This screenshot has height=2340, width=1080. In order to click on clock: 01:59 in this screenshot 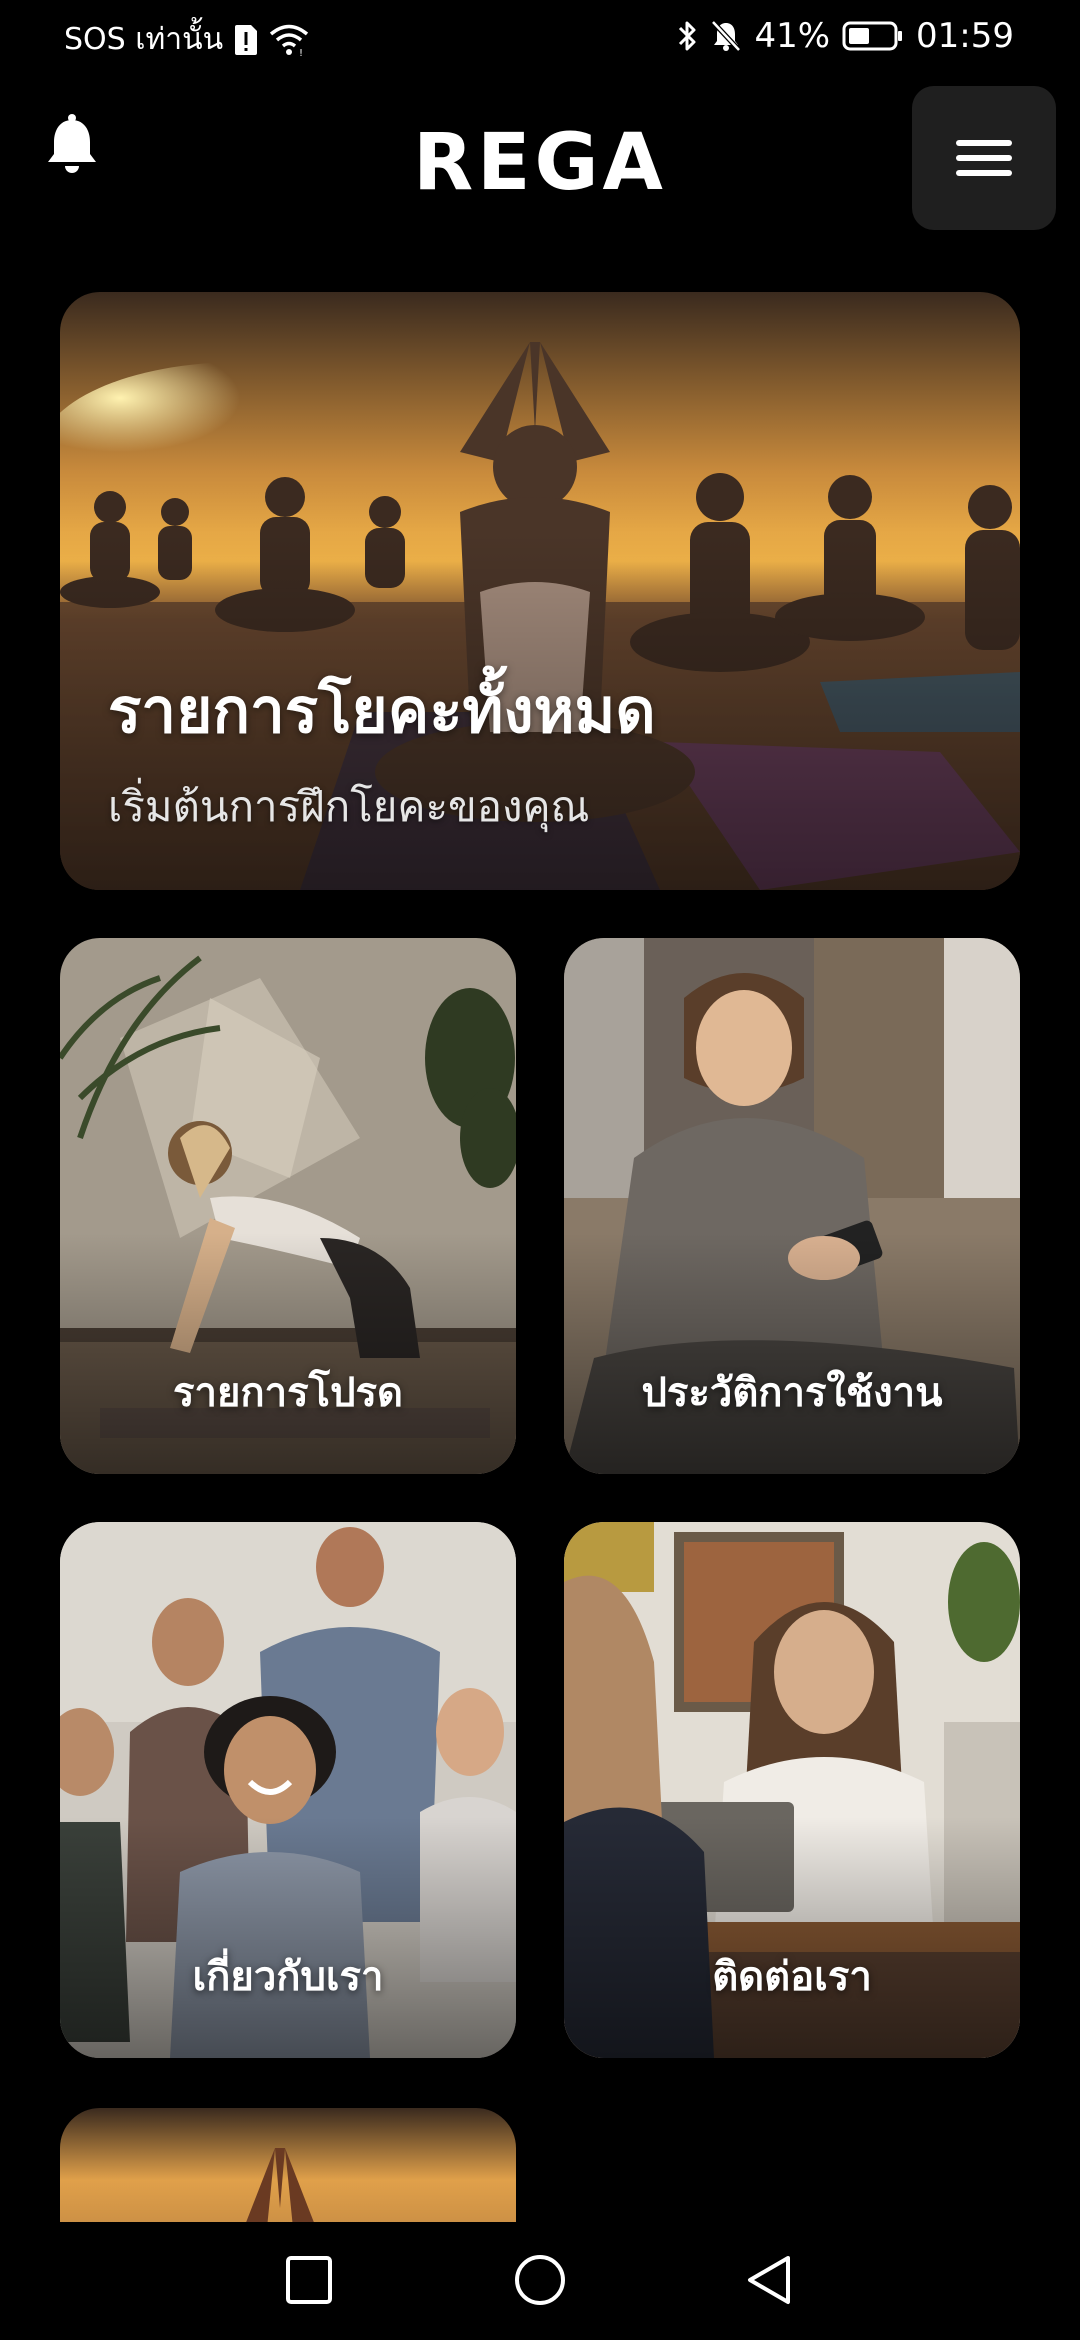, I will do `click(965, 36)`.